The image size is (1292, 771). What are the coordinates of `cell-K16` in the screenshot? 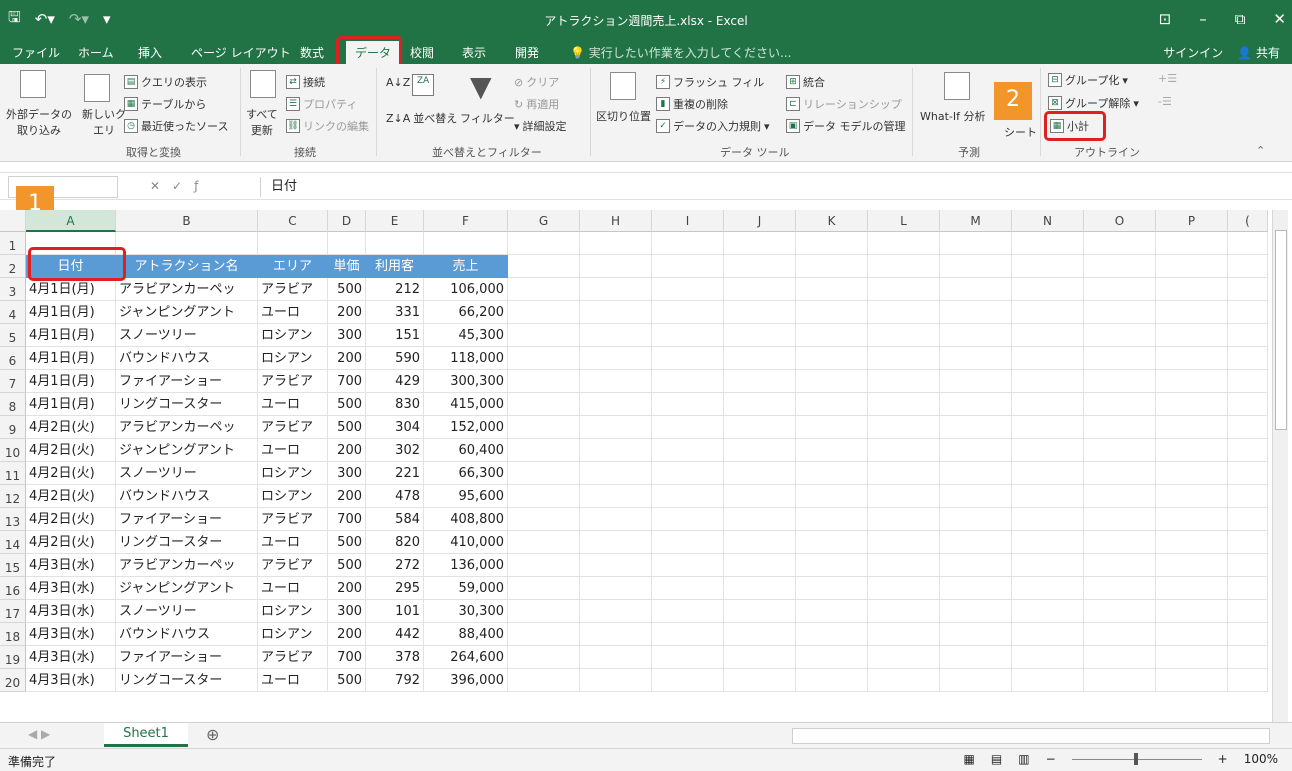 It's located at (832, 588).